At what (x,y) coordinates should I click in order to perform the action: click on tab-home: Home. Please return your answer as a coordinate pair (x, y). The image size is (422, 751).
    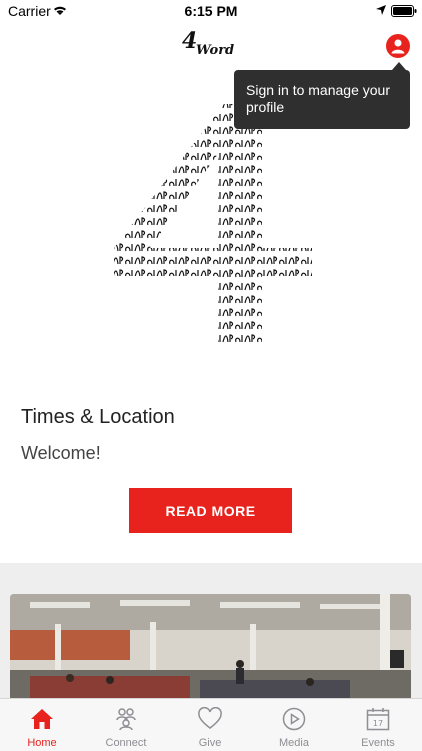
    Looking at the image, I should click on (42, 725).